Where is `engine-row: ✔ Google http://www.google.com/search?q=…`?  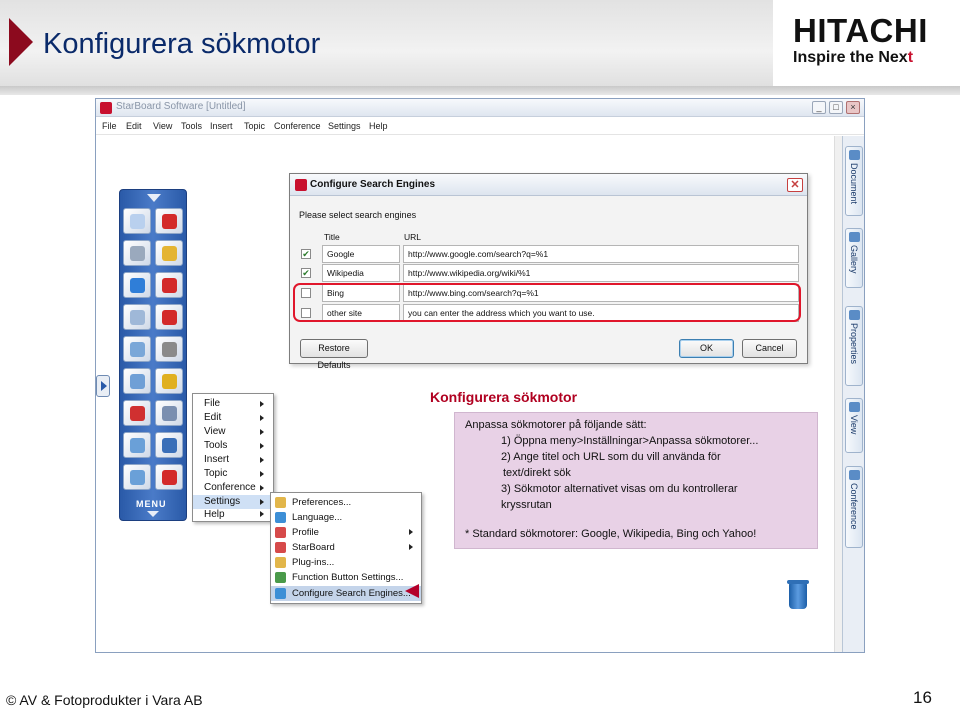 engine-row: ✔ Google http://www.google.com/search?q=… is located at coordinates (548, 254).